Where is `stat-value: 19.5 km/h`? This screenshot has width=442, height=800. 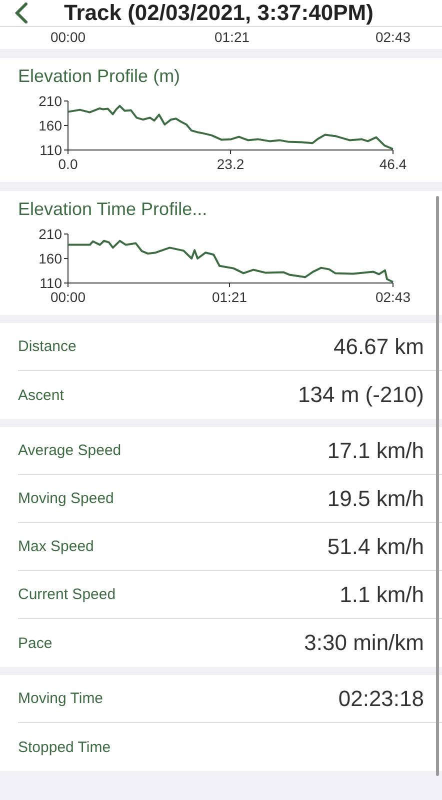
stat-value: 19.5 km/h is located at coordinates (375, 499).